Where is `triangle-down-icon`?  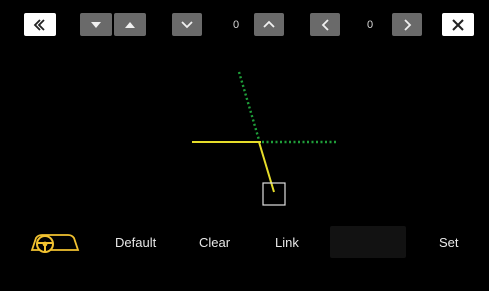
triangle-down-icon is located at coordinates (96, 25).